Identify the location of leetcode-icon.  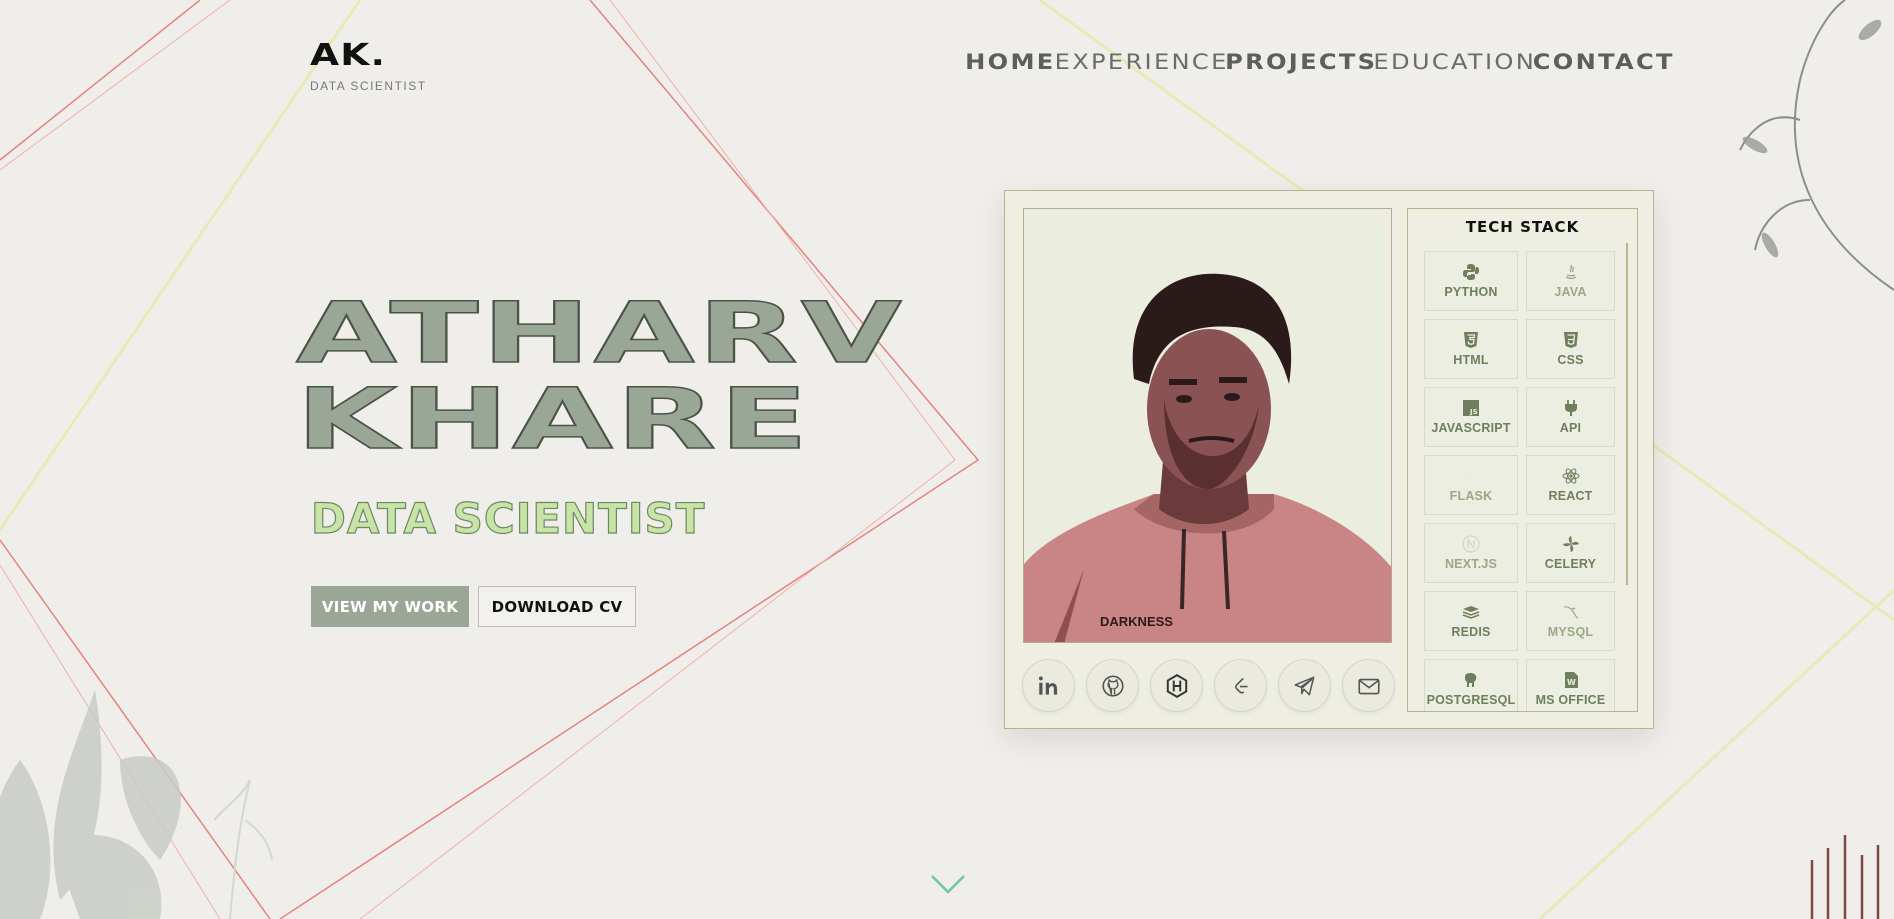
(1240, 685).